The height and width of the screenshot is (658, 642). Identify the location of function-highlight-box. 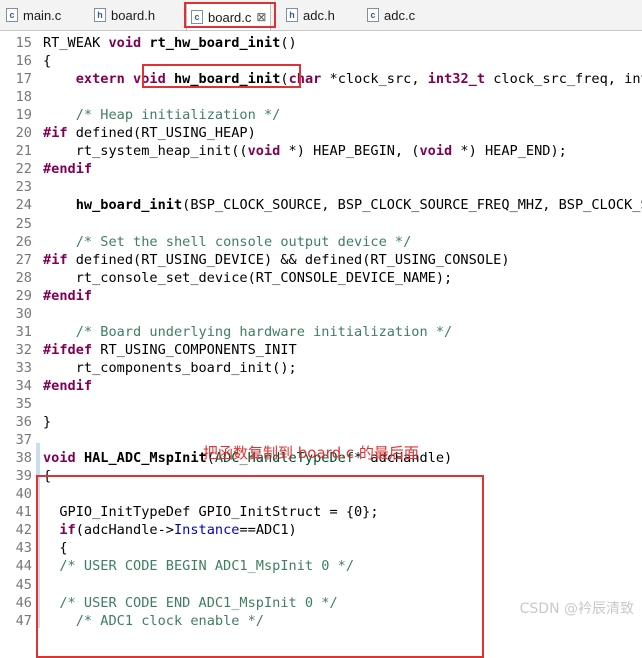
(221, 76).